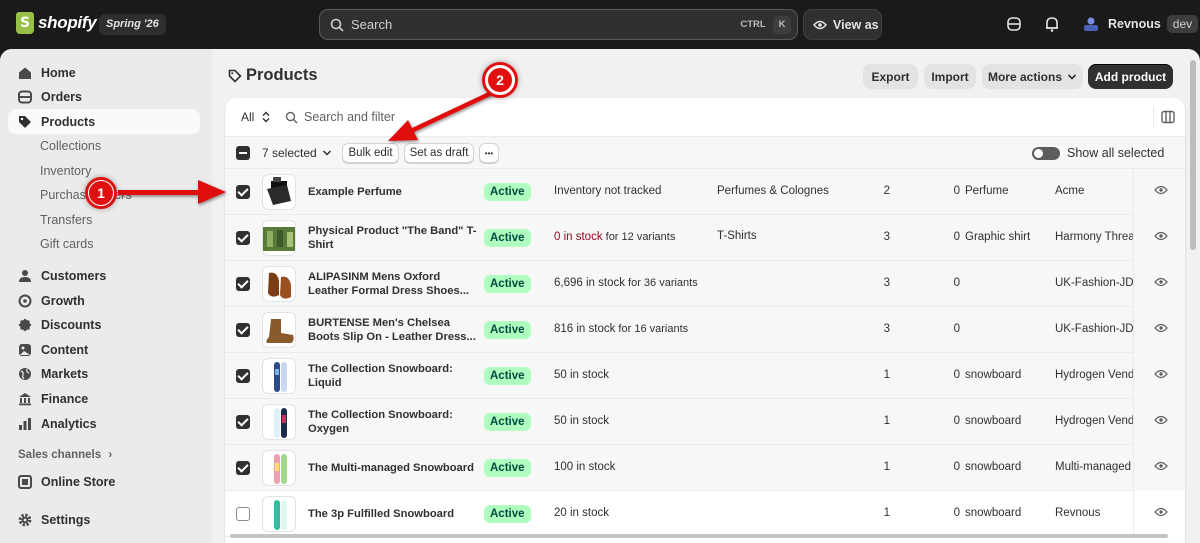 This screenshot has height=543, width=1200. What do you see at coordinates (104, 300) in the screenshot?
I see `sidebar-item-growth: Growth` at bounding box center [104, 300].